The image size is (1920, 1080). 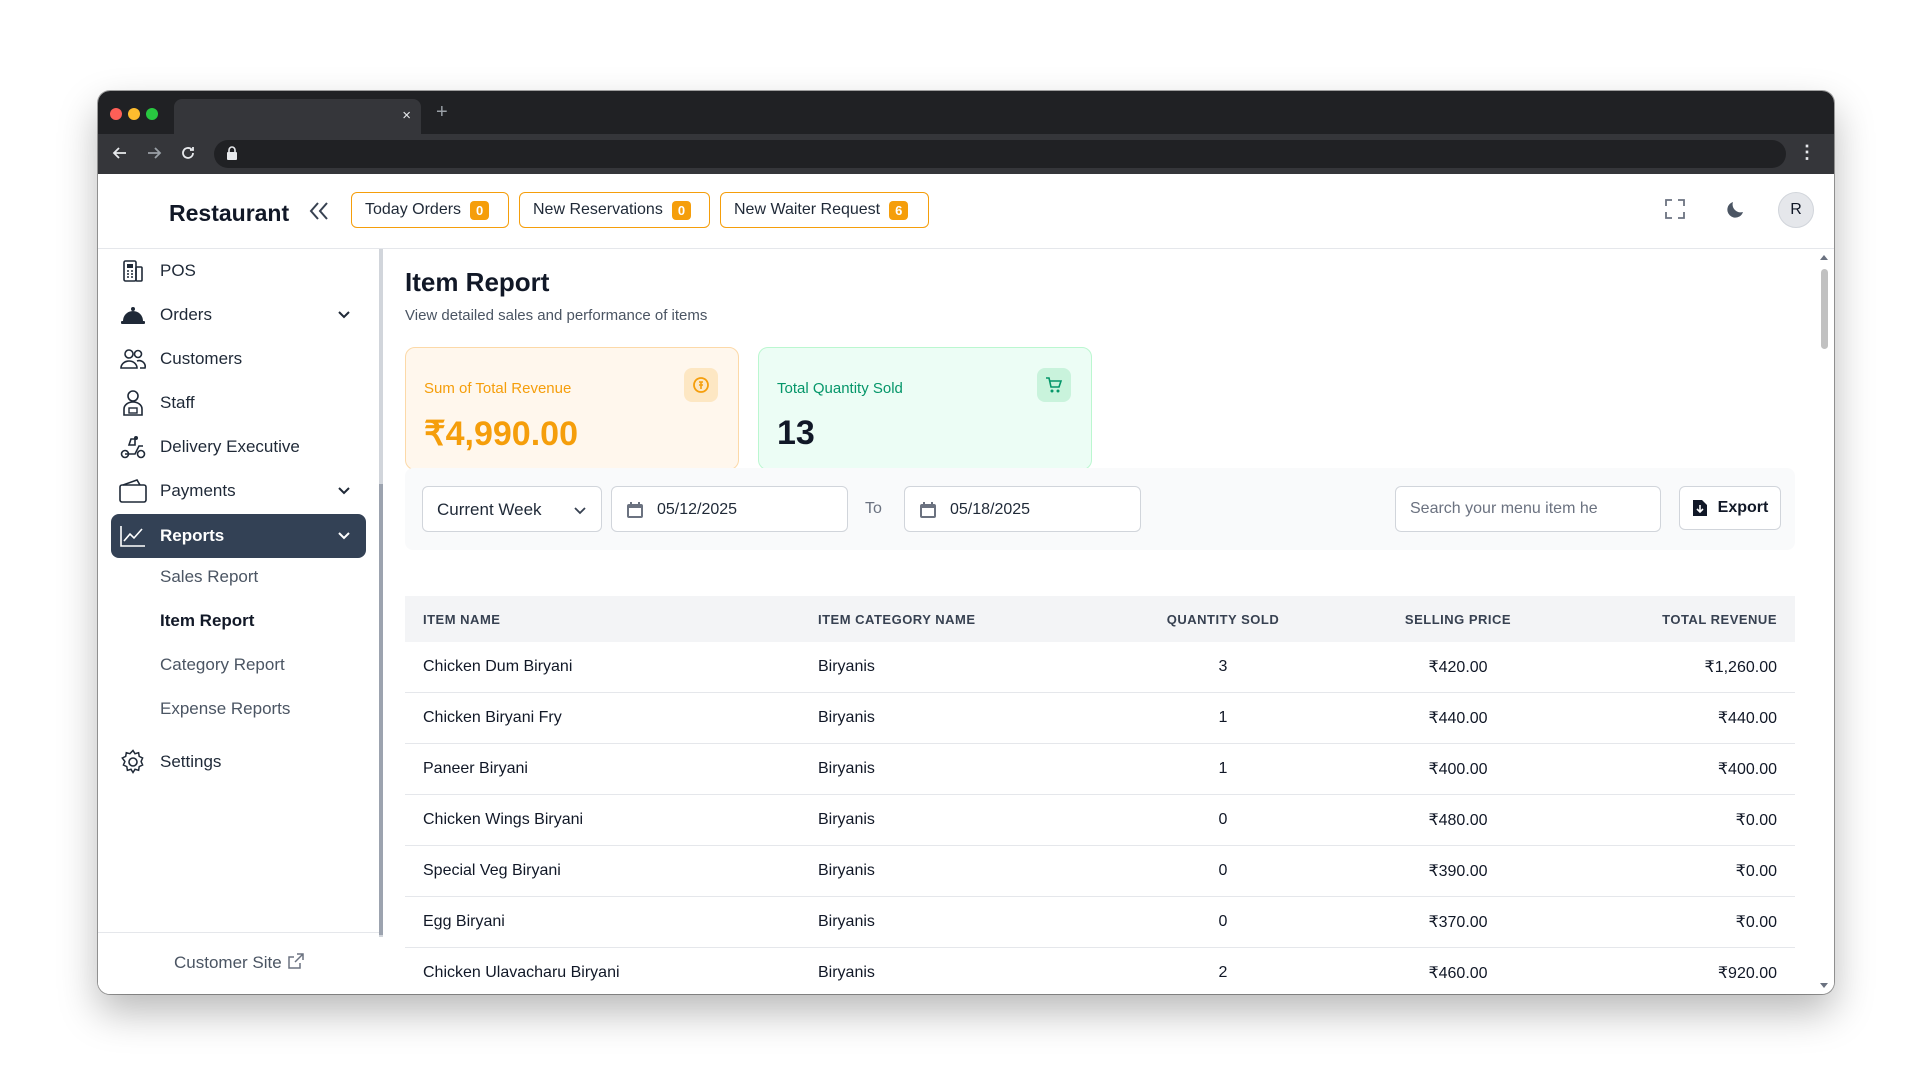 What do you see at coordinates (598, 209) in the screenshot?
I see `chip-label: New Reservations` at bounding box center [598, 209].